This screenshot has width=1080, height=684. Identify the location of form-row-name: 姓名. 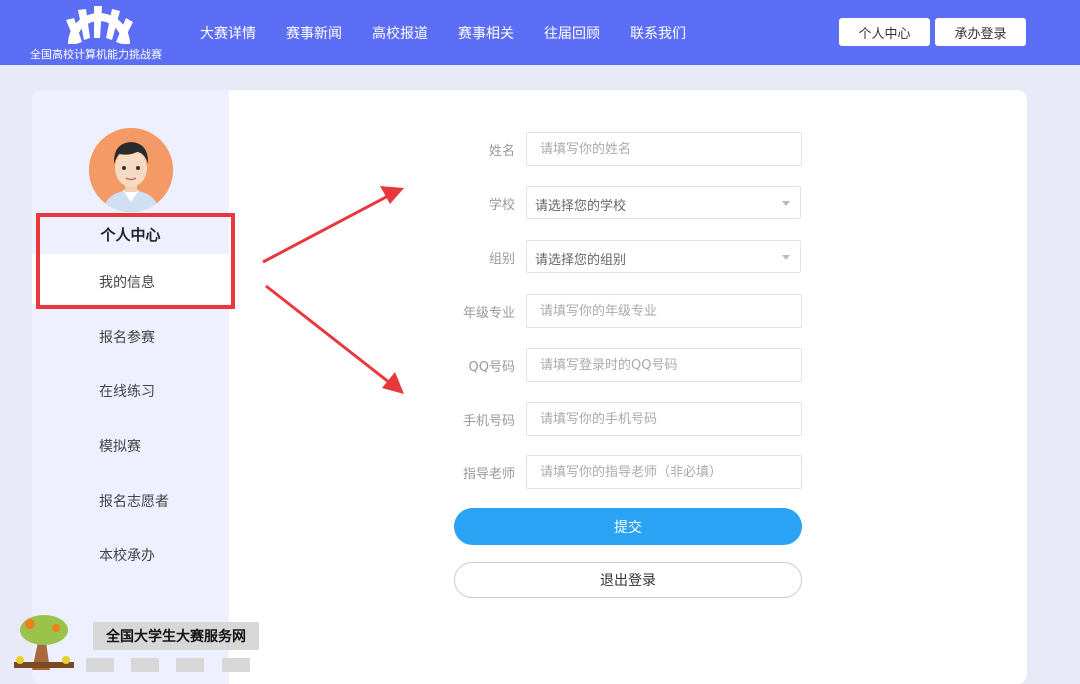
(630, 149).